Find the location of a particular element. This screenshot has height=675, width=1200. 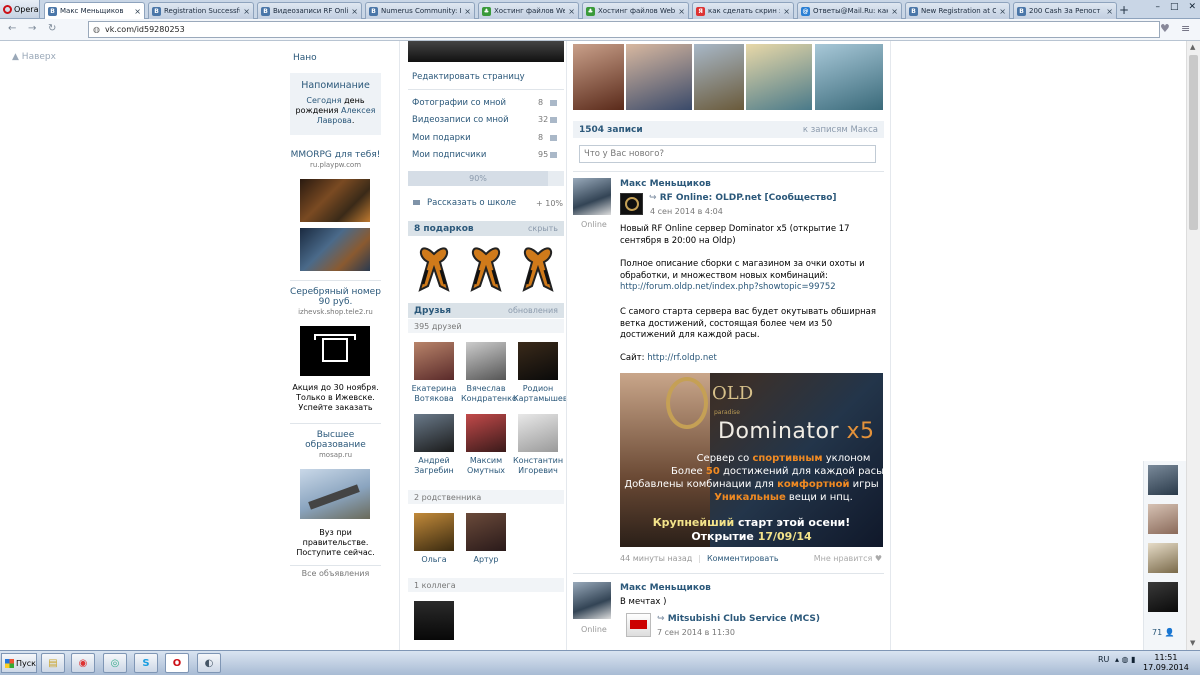

window-close-button: ✕ is located at coordinates (1192, 7).